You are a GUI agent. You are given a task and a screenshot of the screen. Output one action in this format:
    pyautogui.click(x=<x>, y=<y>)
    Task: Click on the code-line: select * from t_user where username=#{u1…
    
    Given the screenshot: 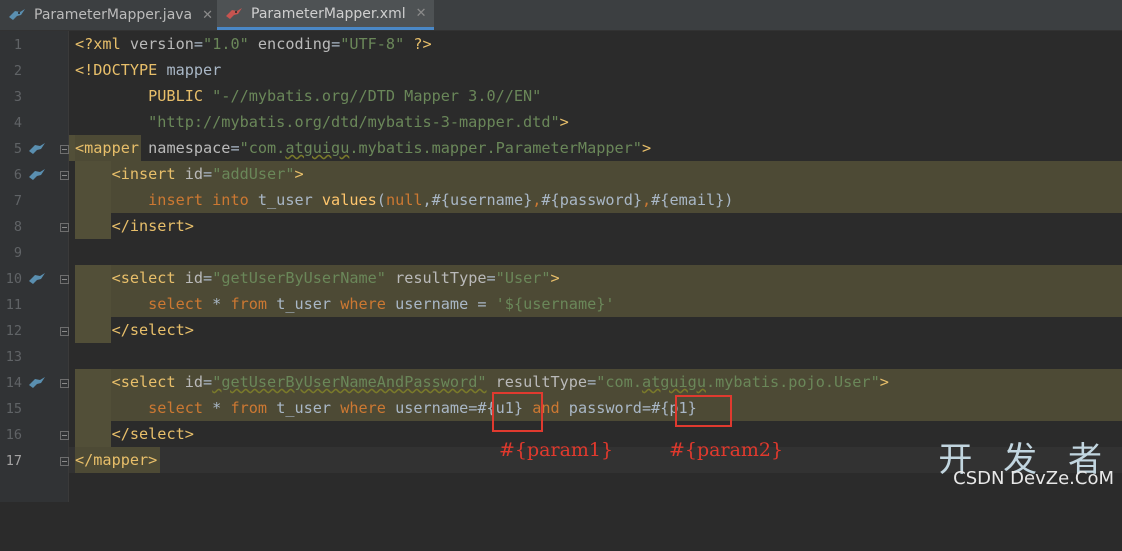 What is the action you would take?
    pyautogui.click(x=595, y=408)
    